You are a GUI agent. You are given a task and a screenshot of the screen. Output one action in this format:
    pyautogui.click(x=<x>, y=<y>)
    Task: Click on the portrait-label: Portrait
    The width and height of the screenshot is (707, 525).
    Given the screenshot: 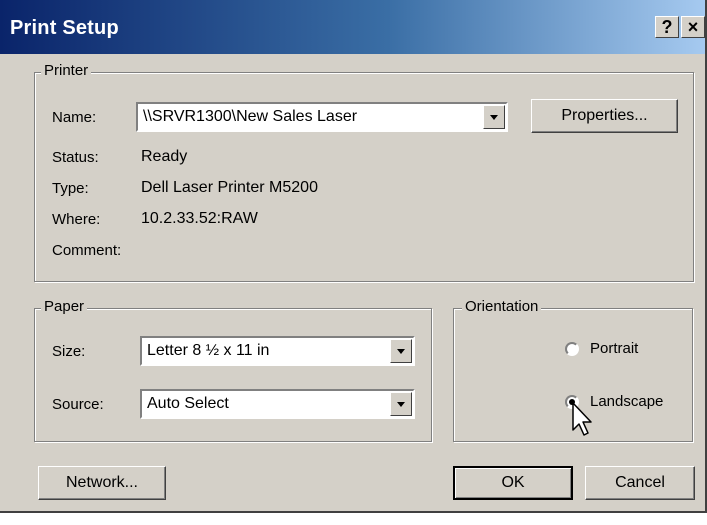 What is the action you would take?
    pyautogui.click(x=614, y=348)
    